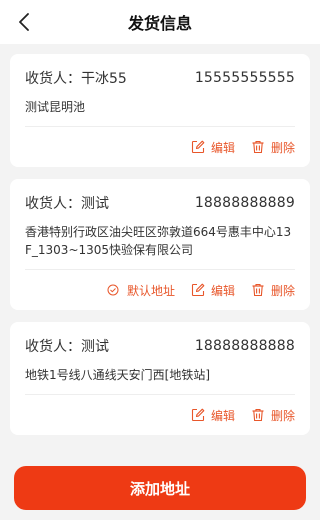  I want to click on address-actions: 默认地址 编辑 删除, so click(160, 290).